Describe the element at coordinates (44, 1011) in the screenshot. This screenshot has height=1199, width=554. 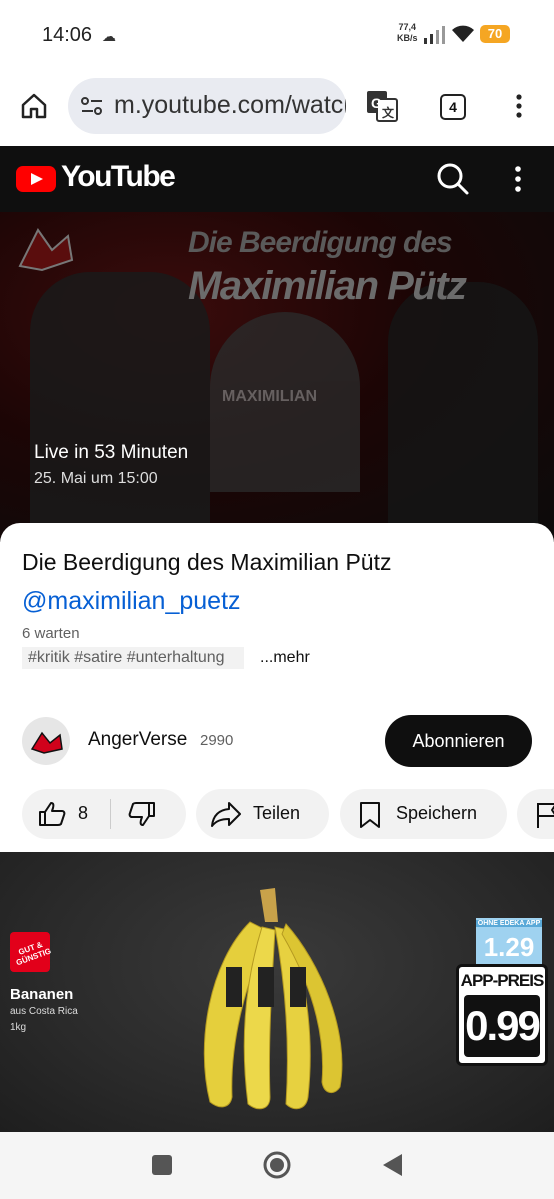
I see `product-origin: aus Costa Rica` at that location.